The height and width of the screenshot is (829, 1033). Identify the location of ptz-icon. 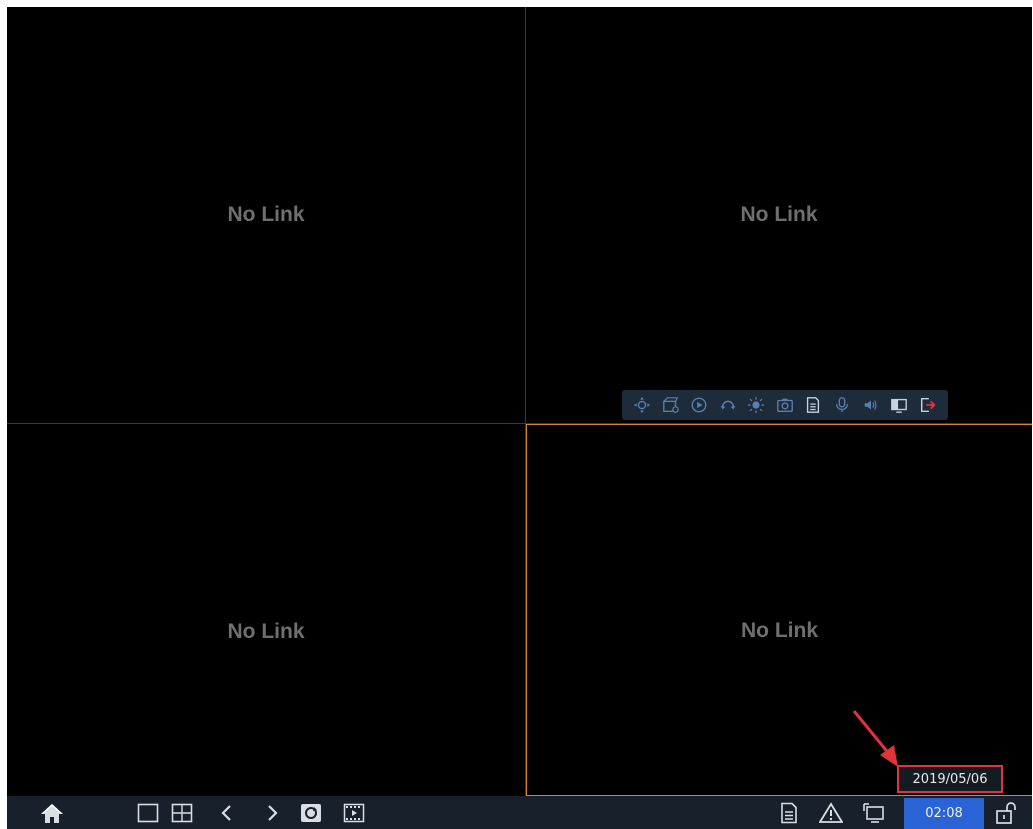
(642, 405).